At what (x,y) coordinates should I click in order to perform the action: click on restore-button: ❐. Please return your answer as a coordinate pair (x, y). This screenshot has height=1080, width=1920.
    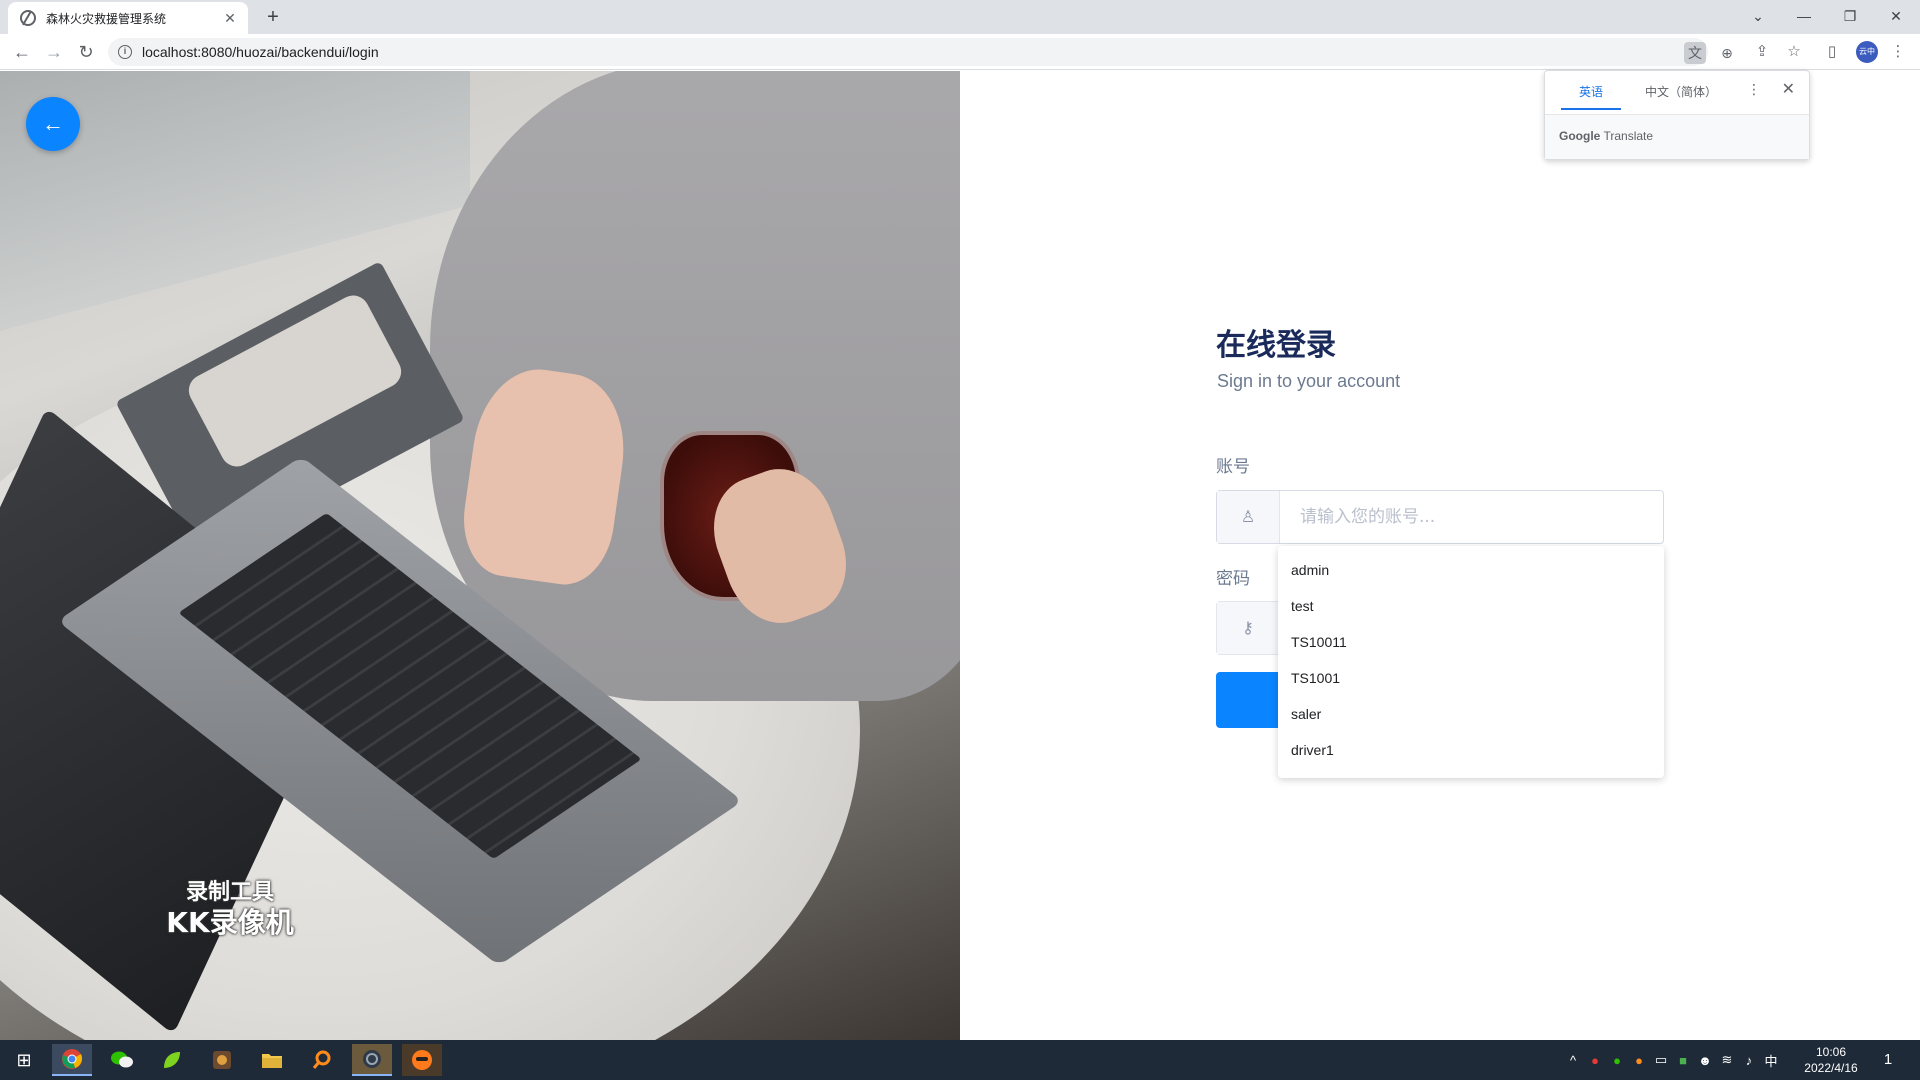
    Looking at the image, I should click on (1850, 16).